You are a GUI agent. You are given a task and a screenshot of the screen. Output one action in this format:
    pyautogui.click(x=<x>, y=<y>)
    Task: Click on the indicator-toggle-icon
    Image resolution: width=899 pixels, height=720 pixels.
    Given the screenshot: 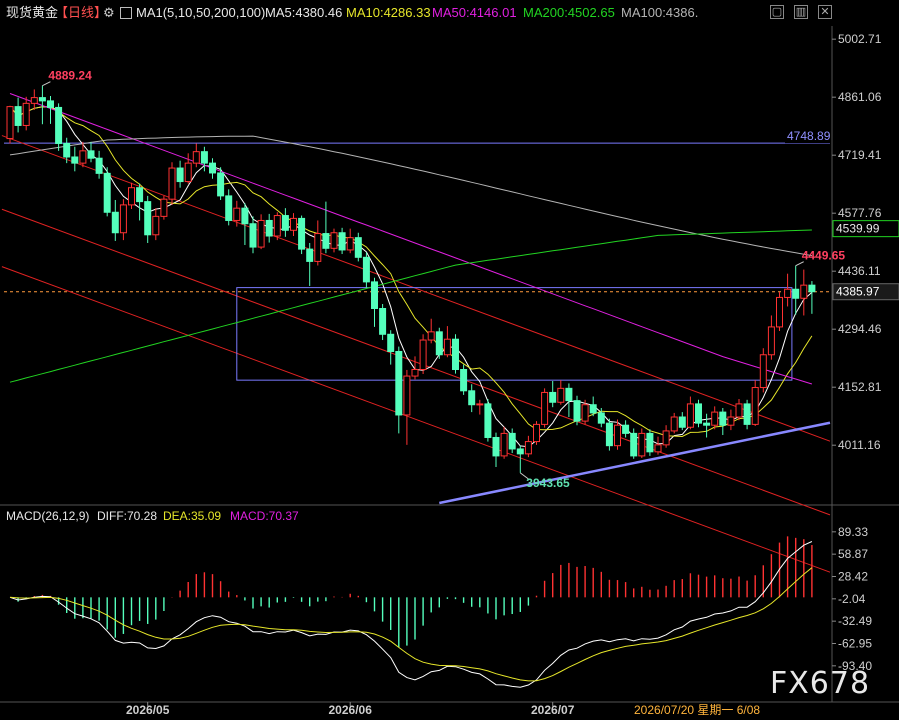 What is the action you would take?
    pyautogui.click(x=126, y=13)
    